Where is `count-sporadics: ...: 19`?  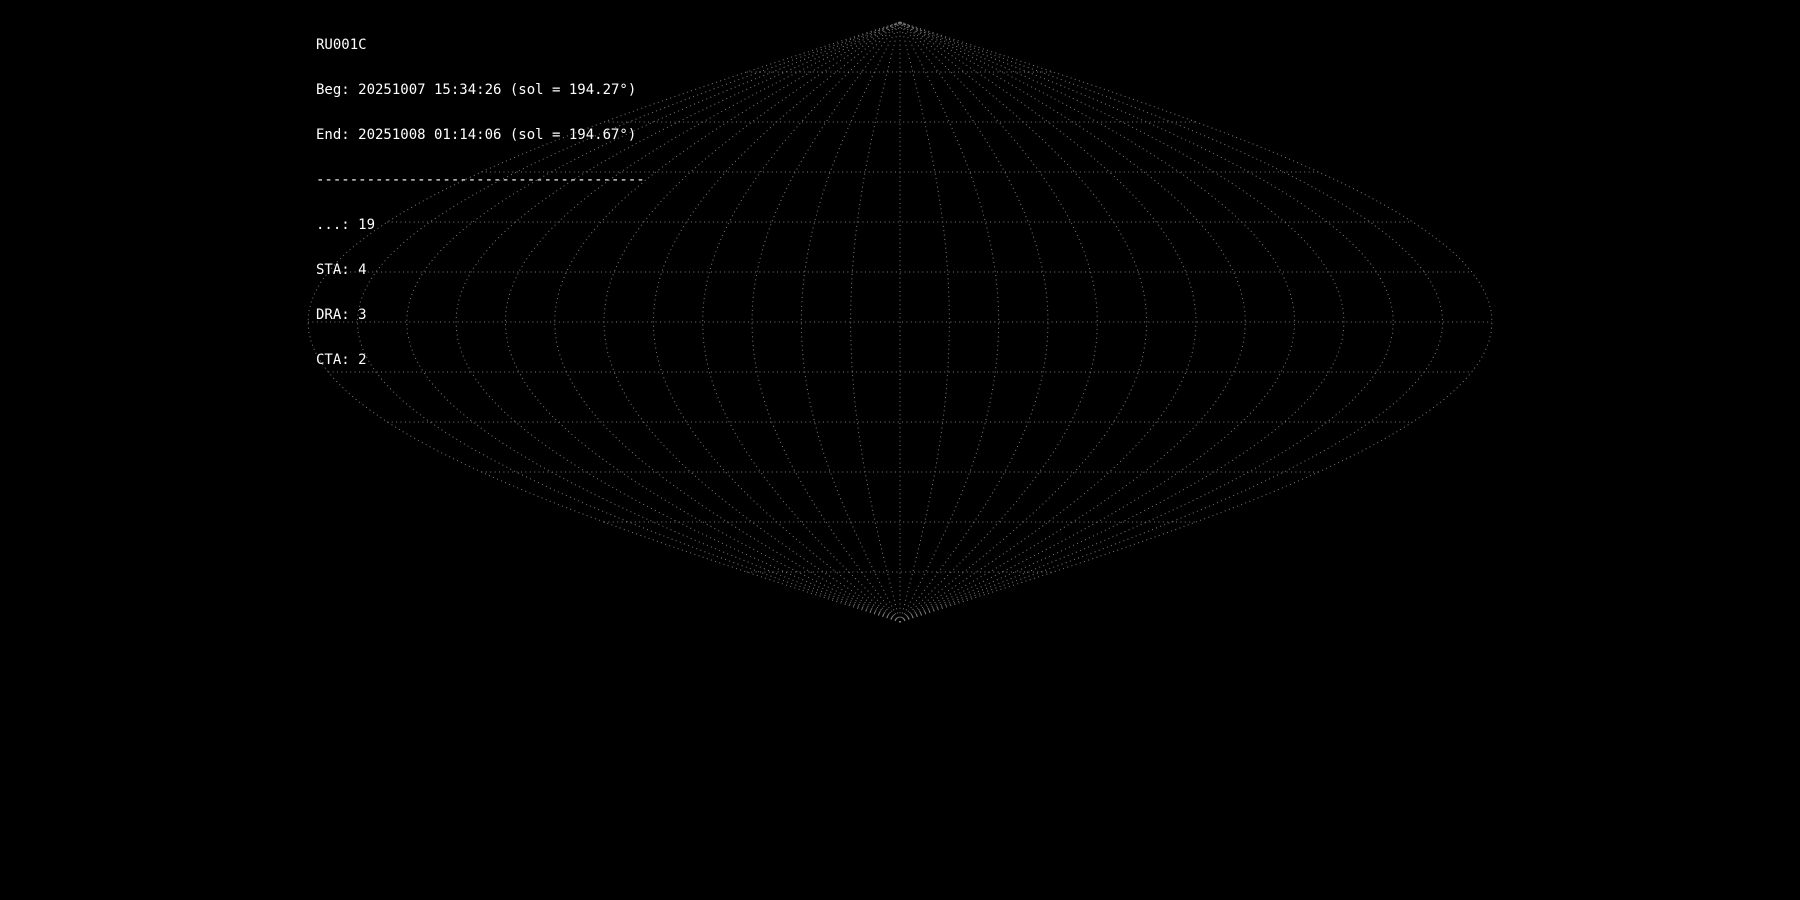 count-sporadics: ...: 19 is located at coordinates (346, 225).